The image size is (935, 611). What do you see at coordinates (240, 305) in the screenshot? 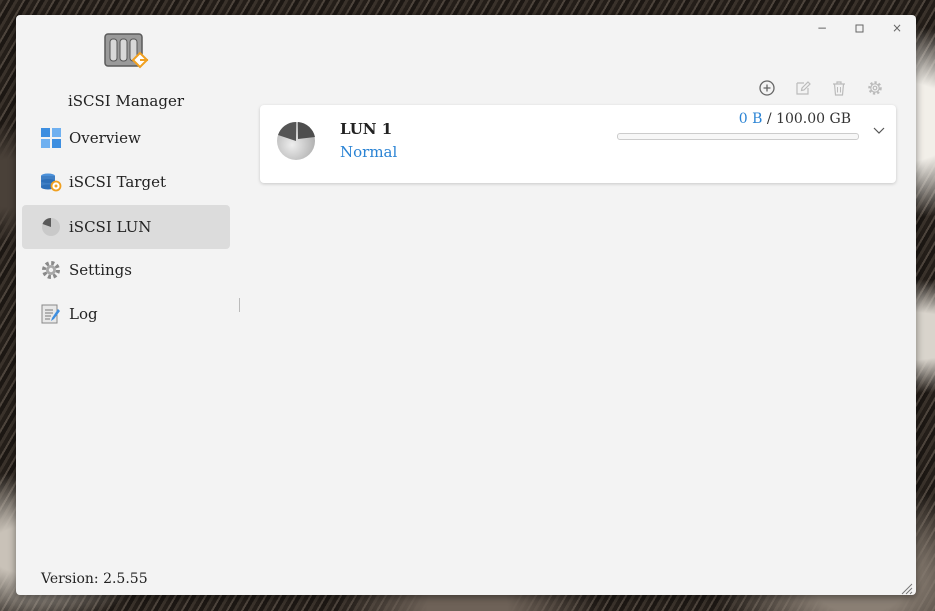
I see `sidebar-splitter-handle` at bounding box center [240, 305].